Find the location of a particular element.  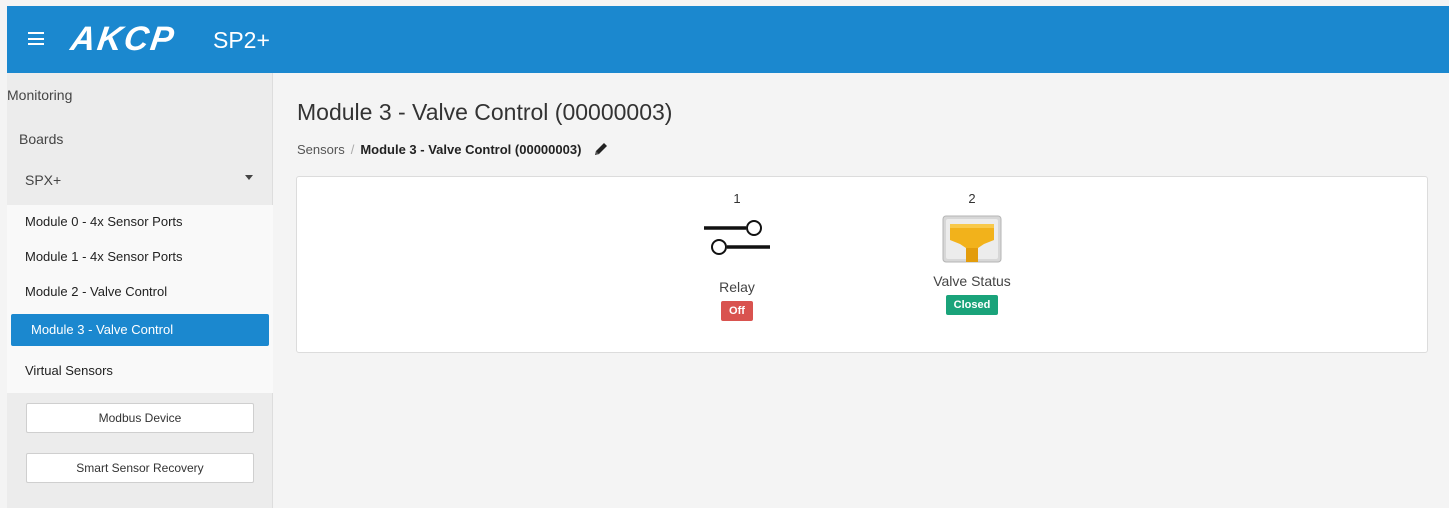

sensor-card-relay: 1 Relay Off is located at coordinates (737, 256).